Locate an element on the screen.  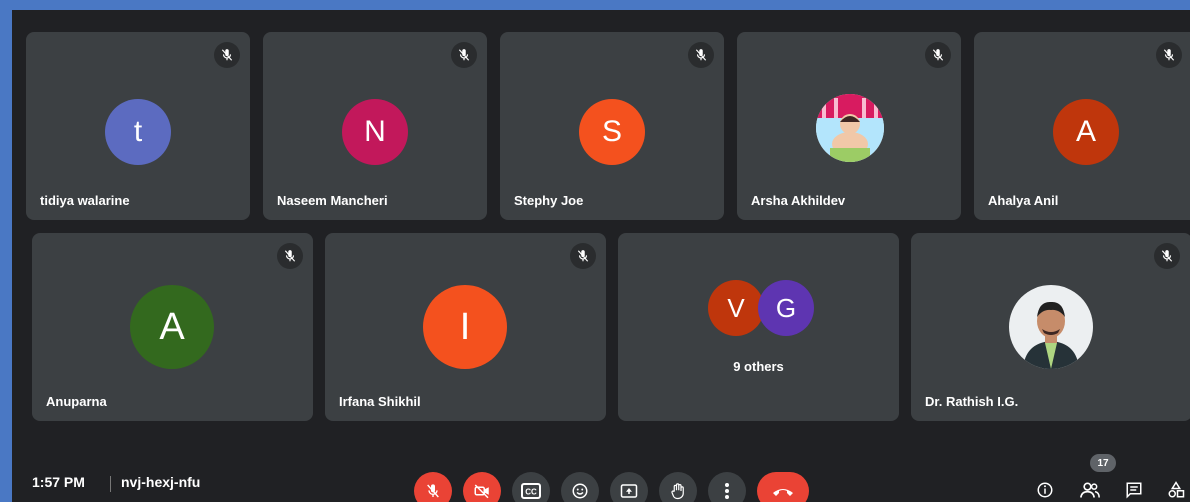
activities-icon is located at coordinates (1176, 489).